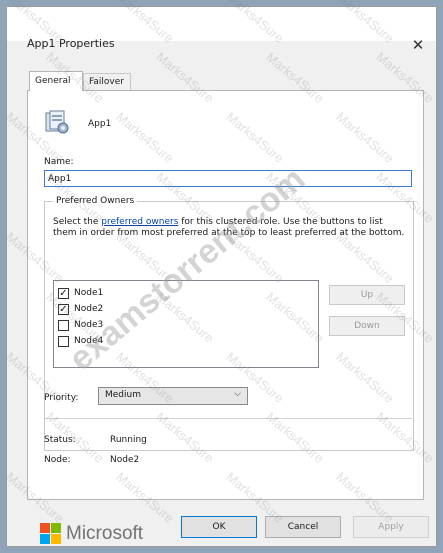  I want to click on clustered-role-icon, so click(57, 122).